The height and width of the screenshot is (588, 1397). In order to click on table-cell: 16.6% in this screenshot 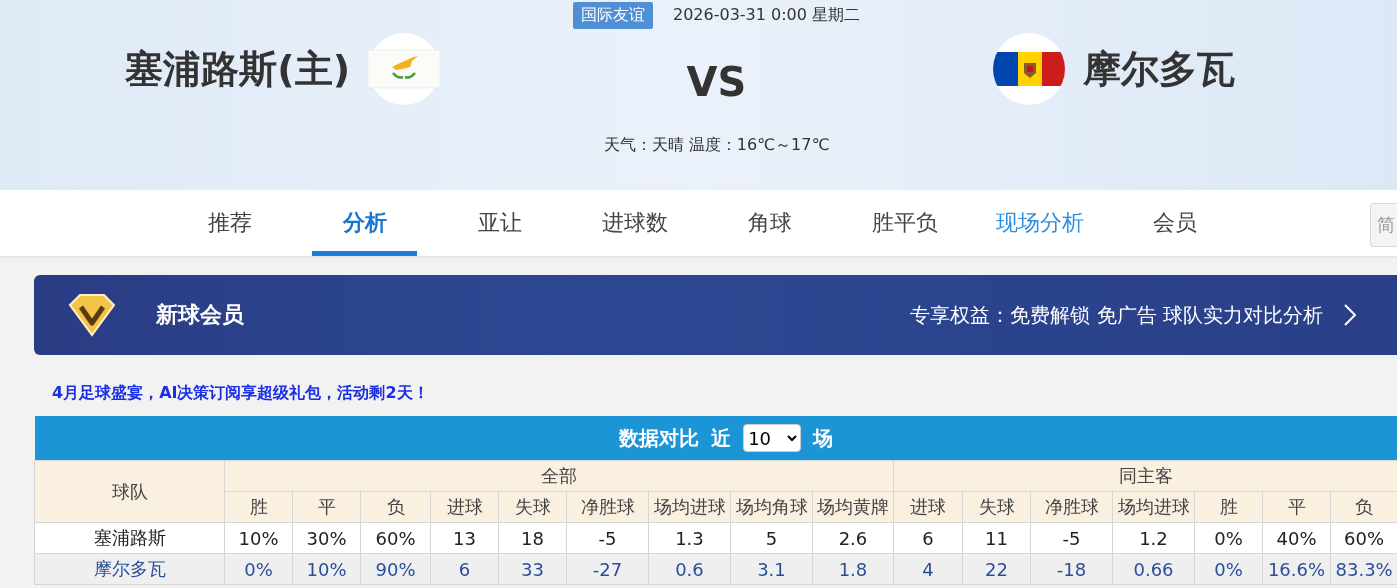, I will do `click(1296, 569)`.